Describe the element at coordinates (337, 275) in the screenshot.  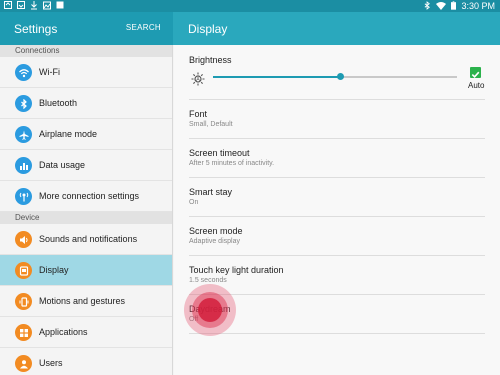
I see `setting-touch-key-light-duration: Touch key light duration 1.5 seconds` at that location.